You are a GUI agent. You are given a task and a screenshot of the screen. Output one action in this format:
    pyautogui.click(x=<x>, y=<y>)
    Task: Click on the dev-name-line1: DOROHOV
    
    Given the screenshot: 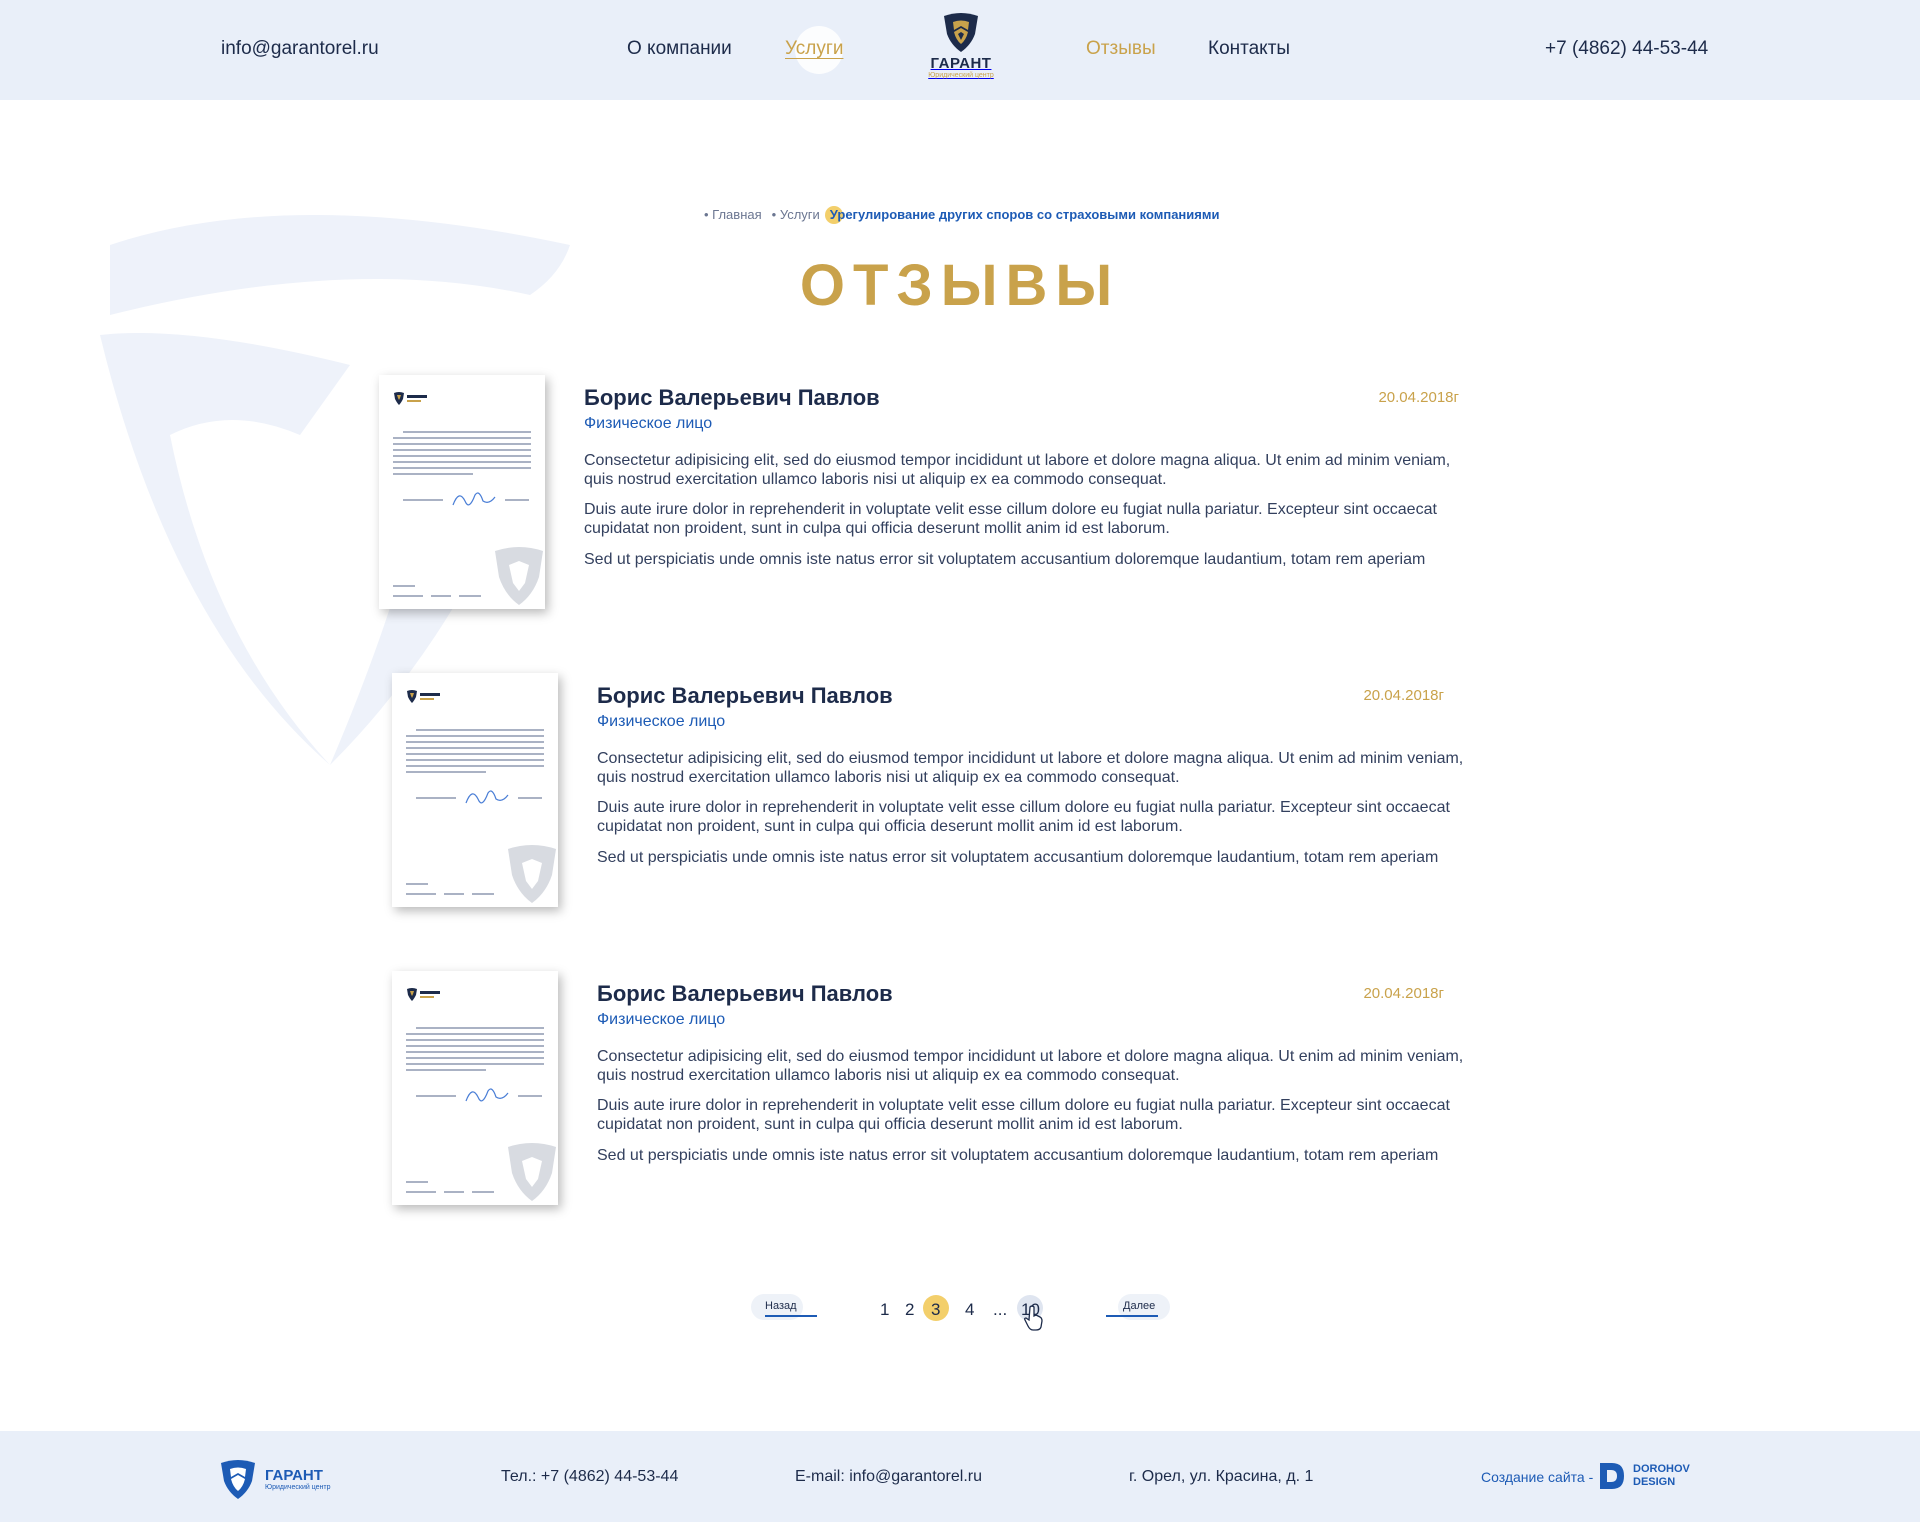 What is the action you would take?
    pyautogui.click(x=1661, y=1469)
    